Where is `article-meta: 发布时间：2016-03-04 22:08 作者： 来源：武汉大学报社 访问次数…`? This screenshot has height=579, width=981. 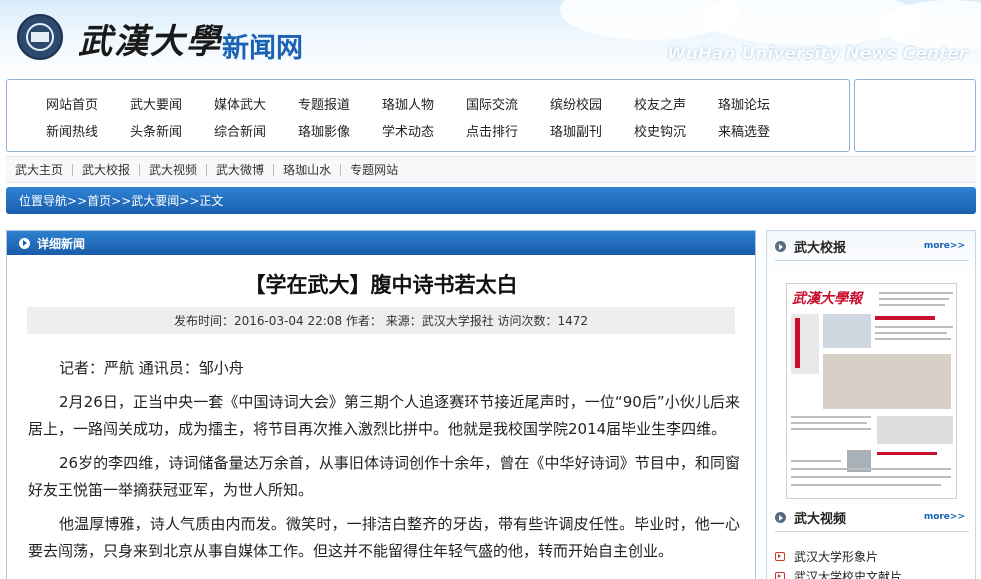
article-meta: 发布时间：2016-03-04 22:08 作者： 来源：武汉大学报社 访问次数… is located at coordinates (381, 320).